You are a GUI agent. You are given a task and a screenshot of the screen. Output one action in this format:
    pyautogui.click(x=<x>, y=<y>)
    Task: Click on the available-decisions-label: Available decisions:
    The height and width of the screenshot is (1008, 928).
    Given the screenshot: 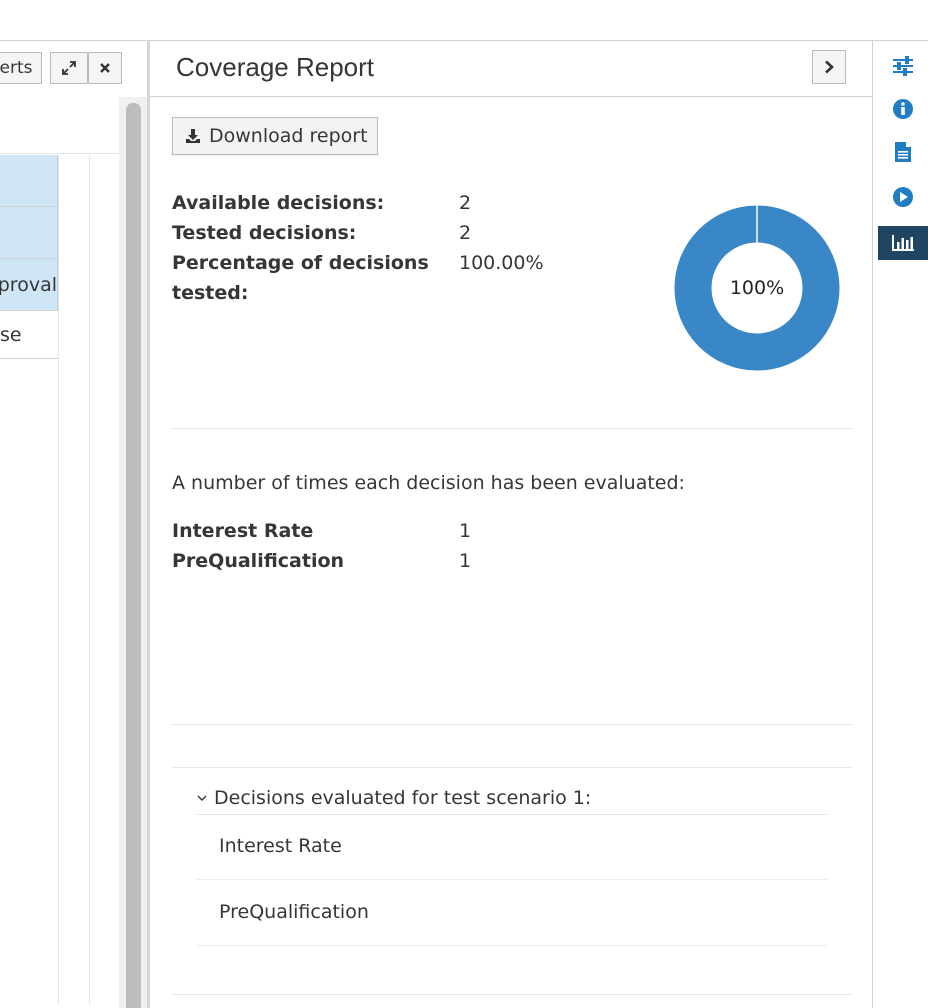 What is the action you would take?
    pyautogui.click(x=278, y=203)
    